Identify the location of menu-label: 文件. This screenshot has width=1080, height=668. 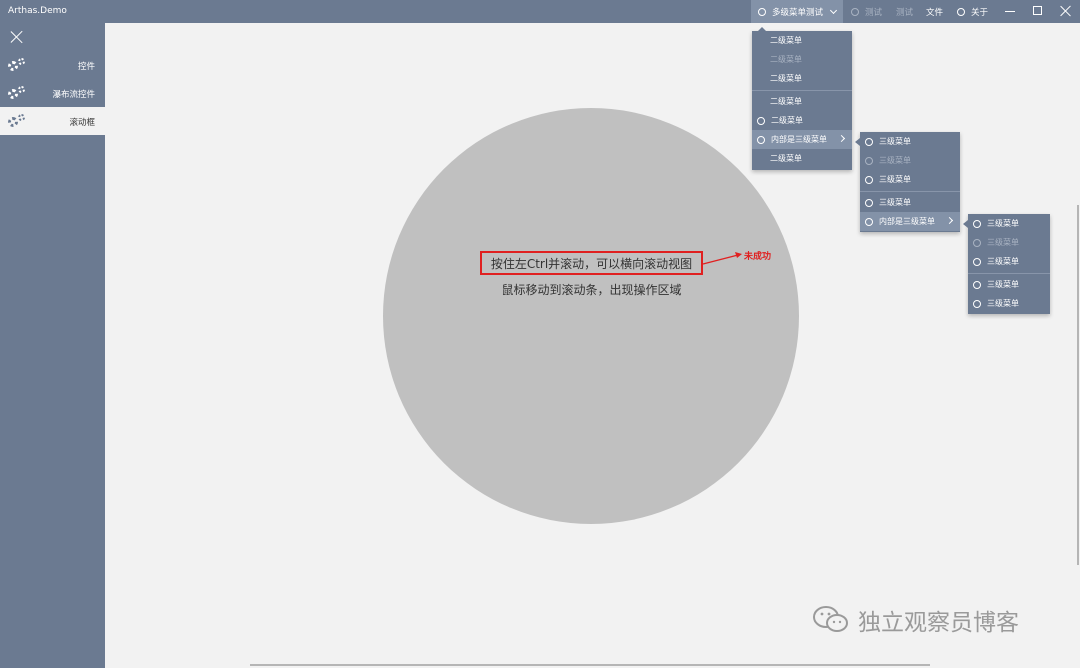
(935, 12).